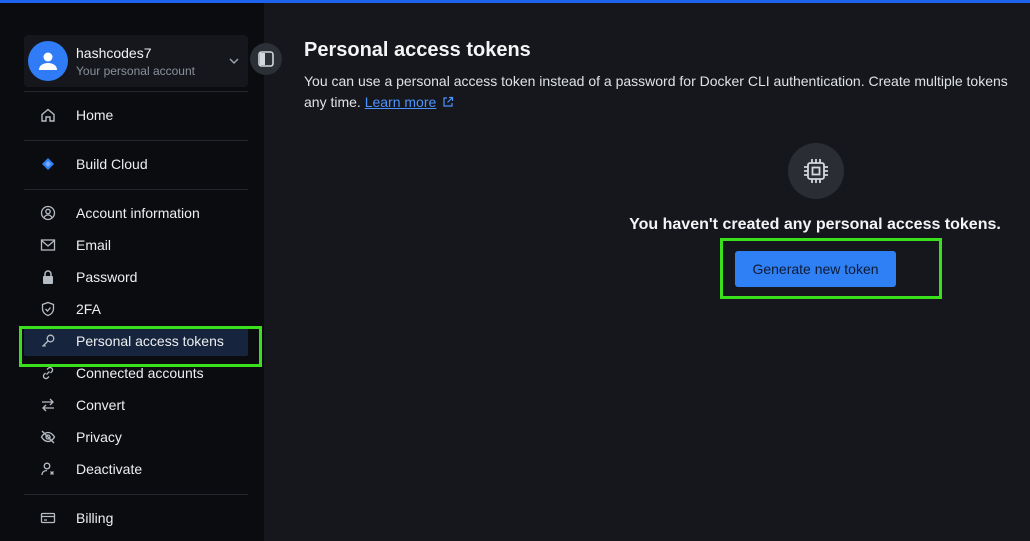 The image size is (1030, 541). I want to click on account-switcher: hashcodes7 Your personal account, so click(136, 61).